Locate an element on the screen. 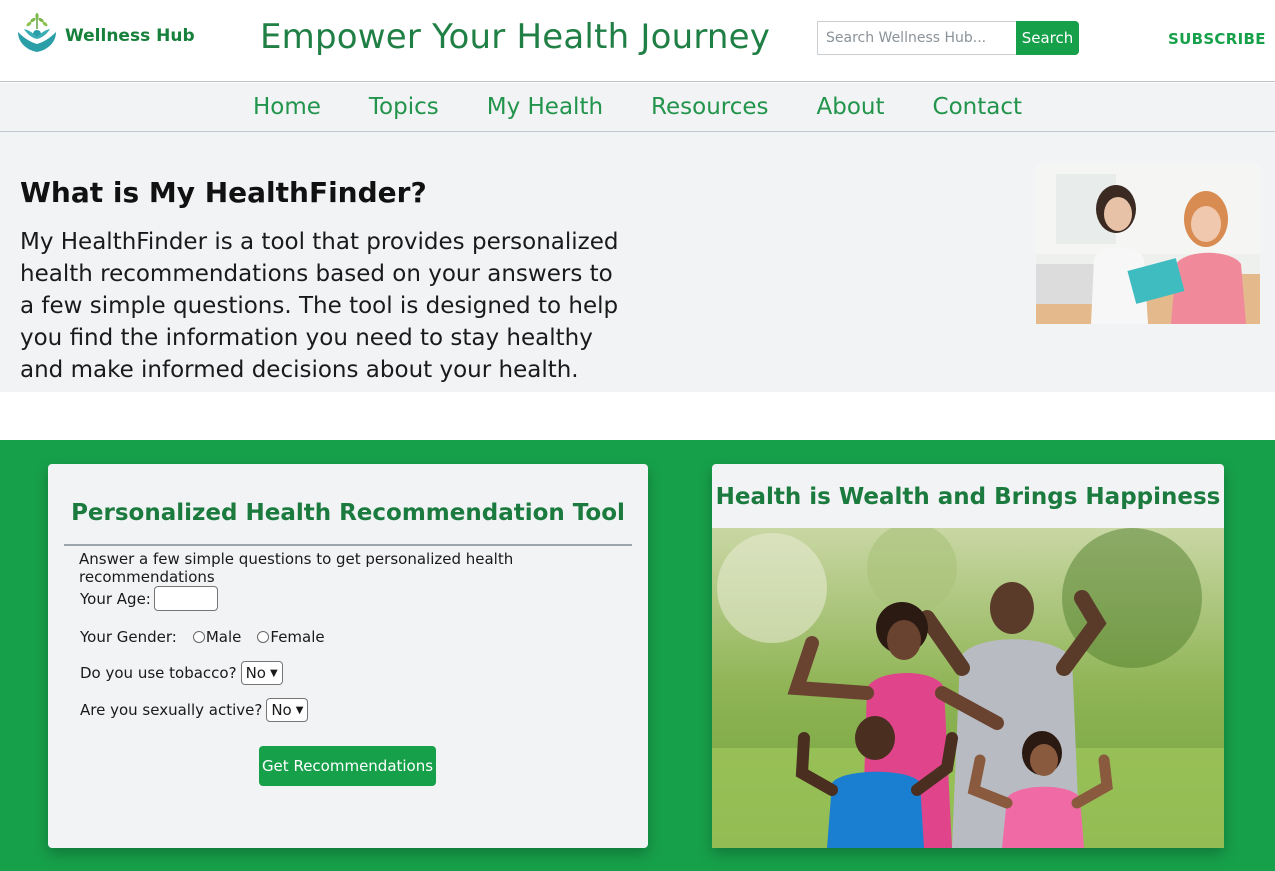 The width and height of the screenshot is (1275, 871). tobacco-select: No ▼ is located at coordinates (261, 673).